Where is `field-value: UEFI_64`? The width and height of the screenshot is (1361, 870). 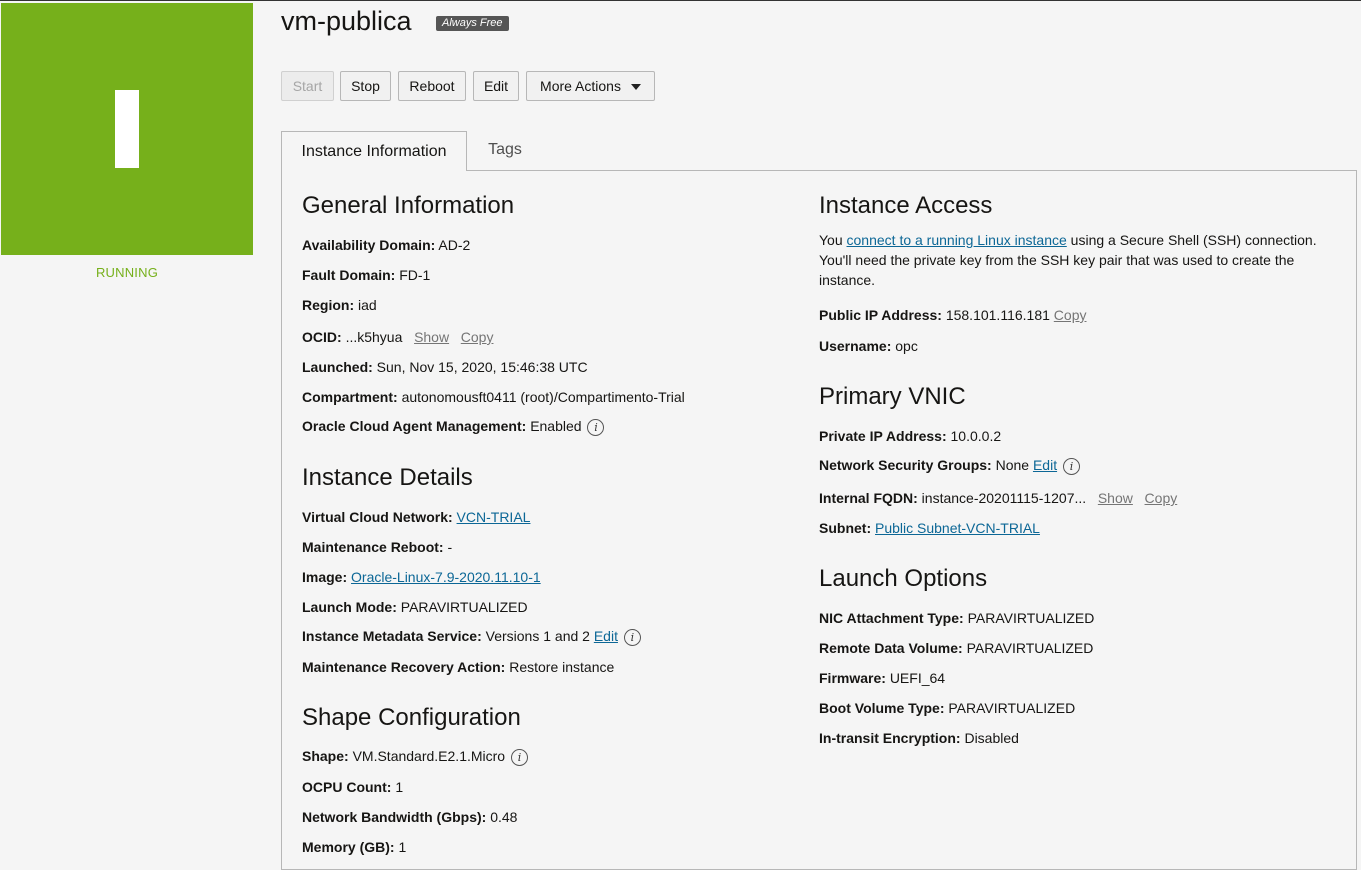
field-value: UEFI_64 is located at coordinates (917, 678).